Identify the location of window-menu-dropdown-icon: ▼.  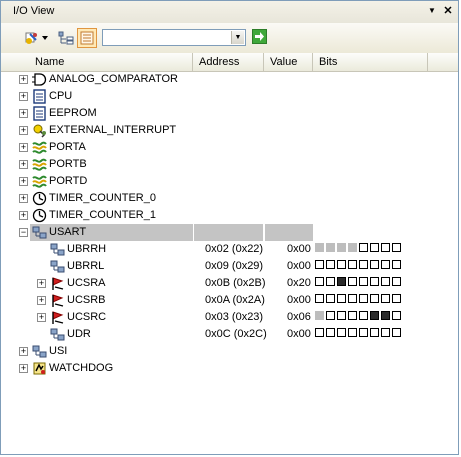
(432, 11).